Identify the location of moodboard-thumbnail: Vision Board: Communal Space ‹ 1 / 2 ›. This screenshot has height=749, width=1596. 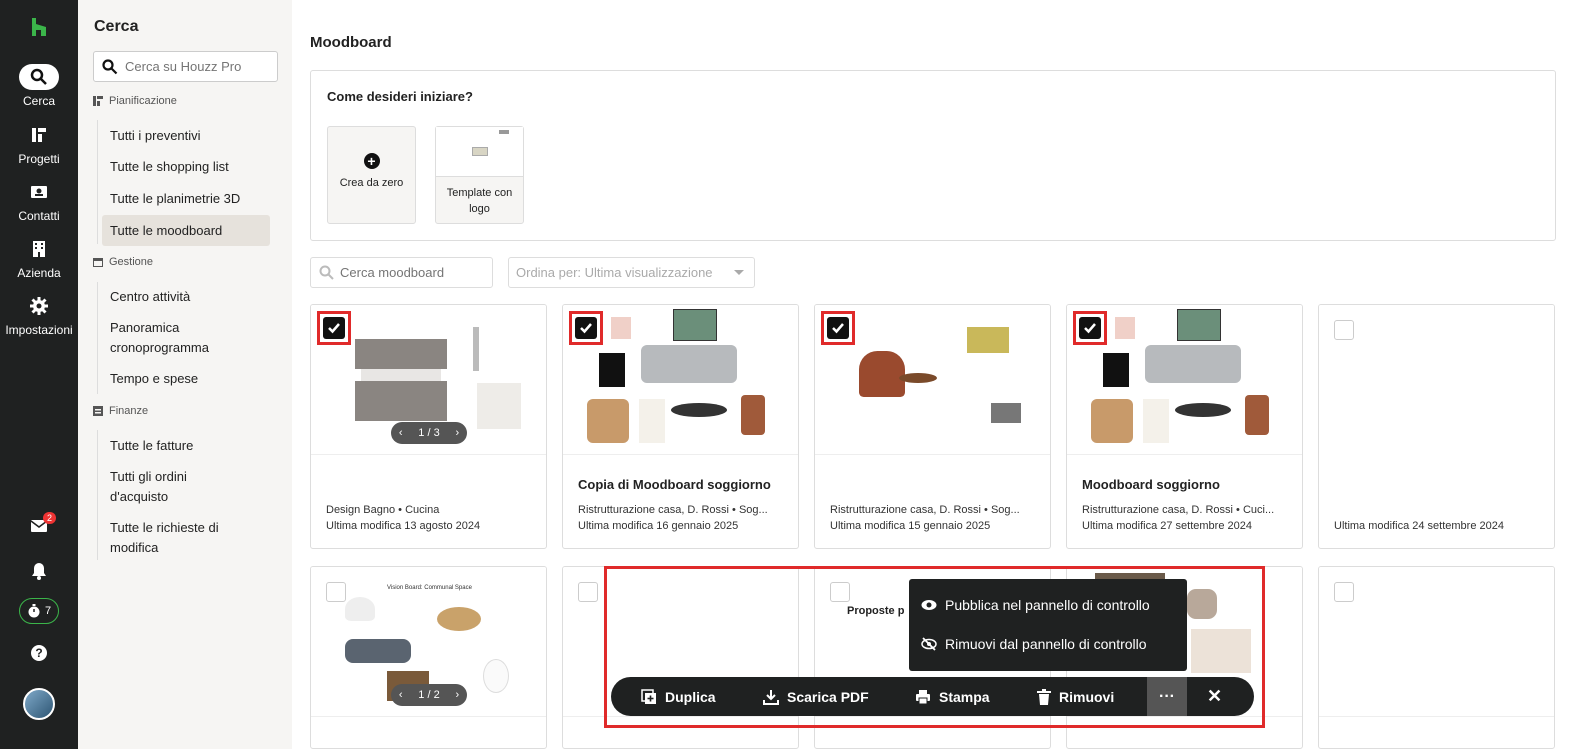
(428, 642).